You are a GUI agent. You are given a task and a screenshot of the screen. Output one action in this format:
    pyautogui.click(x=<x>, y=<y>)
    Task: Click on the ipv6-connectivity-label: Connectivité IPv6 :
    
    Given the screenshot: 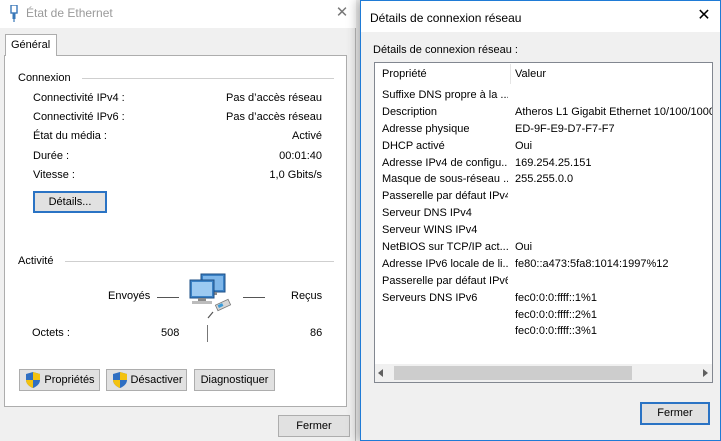 What is the action you would take?
    pyautogui.click(x=79, y=117)
    